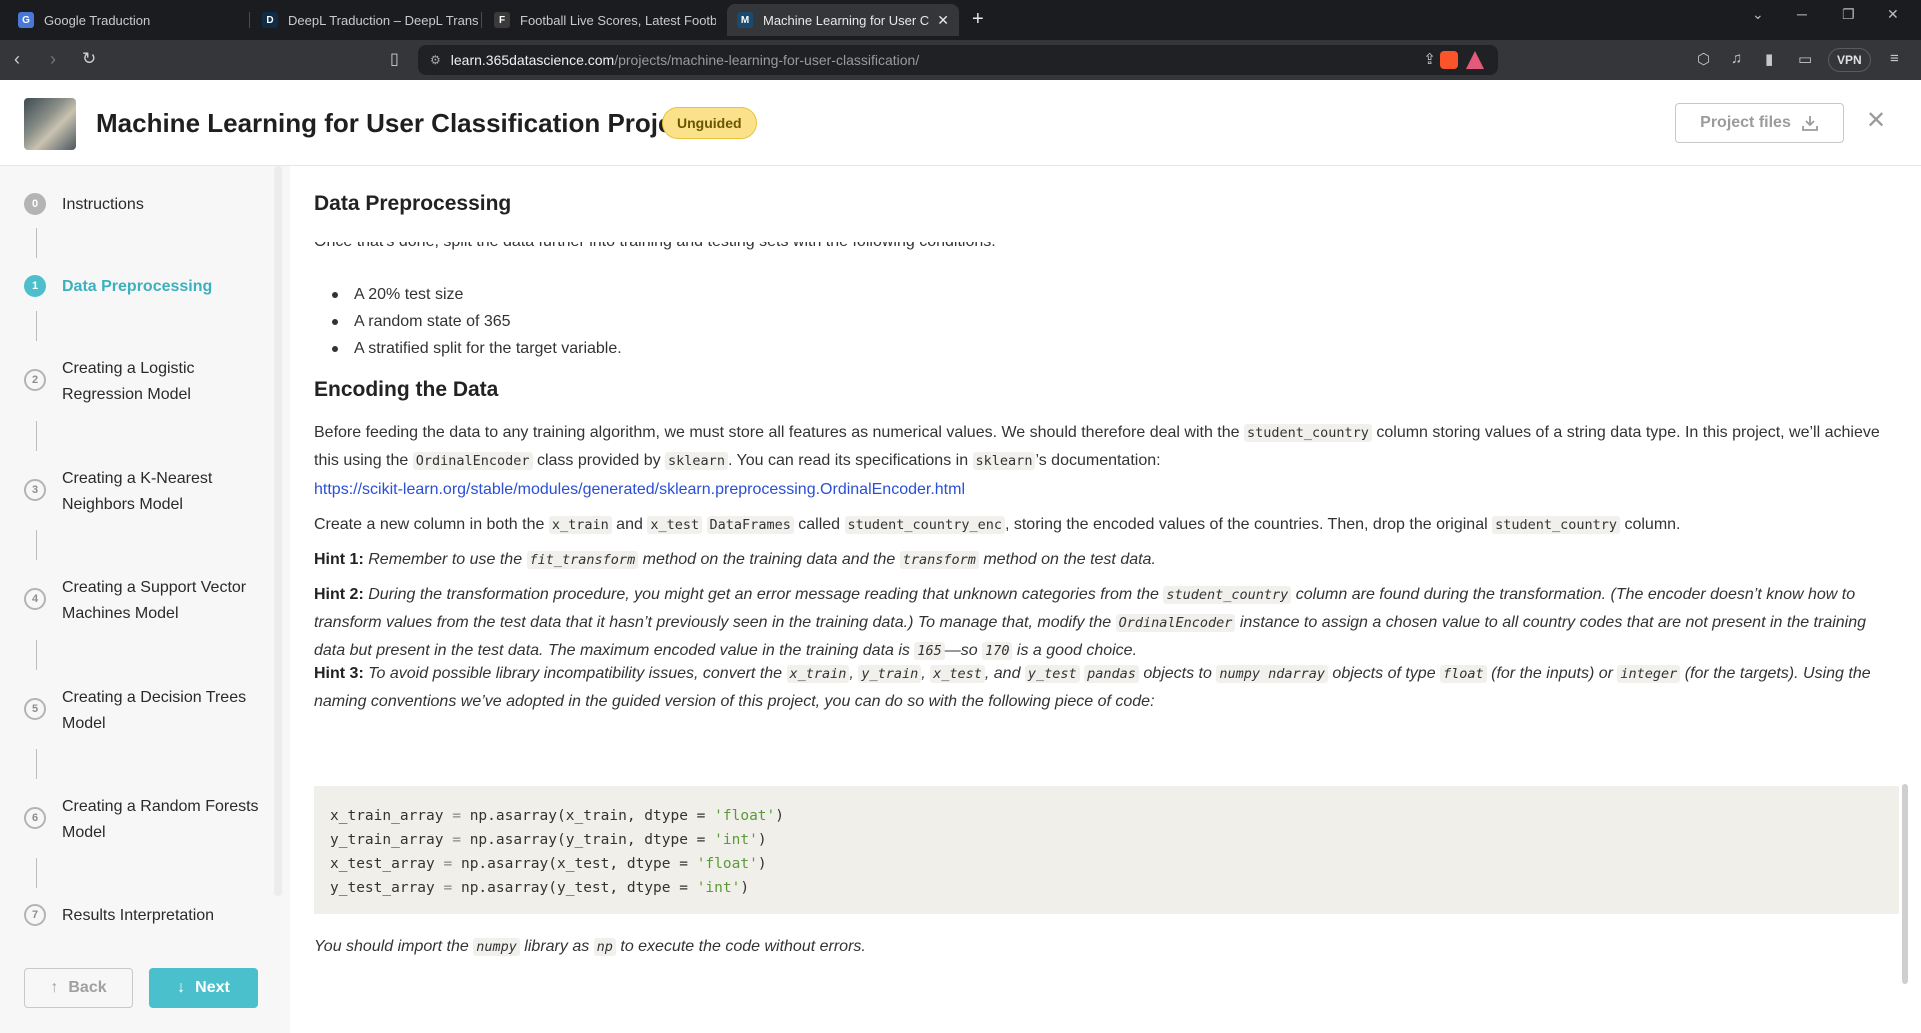 The image size is (1921, 1033). Describe the element at coordinates (1758, 14) in the screenshot. I see `tab-list-chevron-icon: ⌄` at that location.